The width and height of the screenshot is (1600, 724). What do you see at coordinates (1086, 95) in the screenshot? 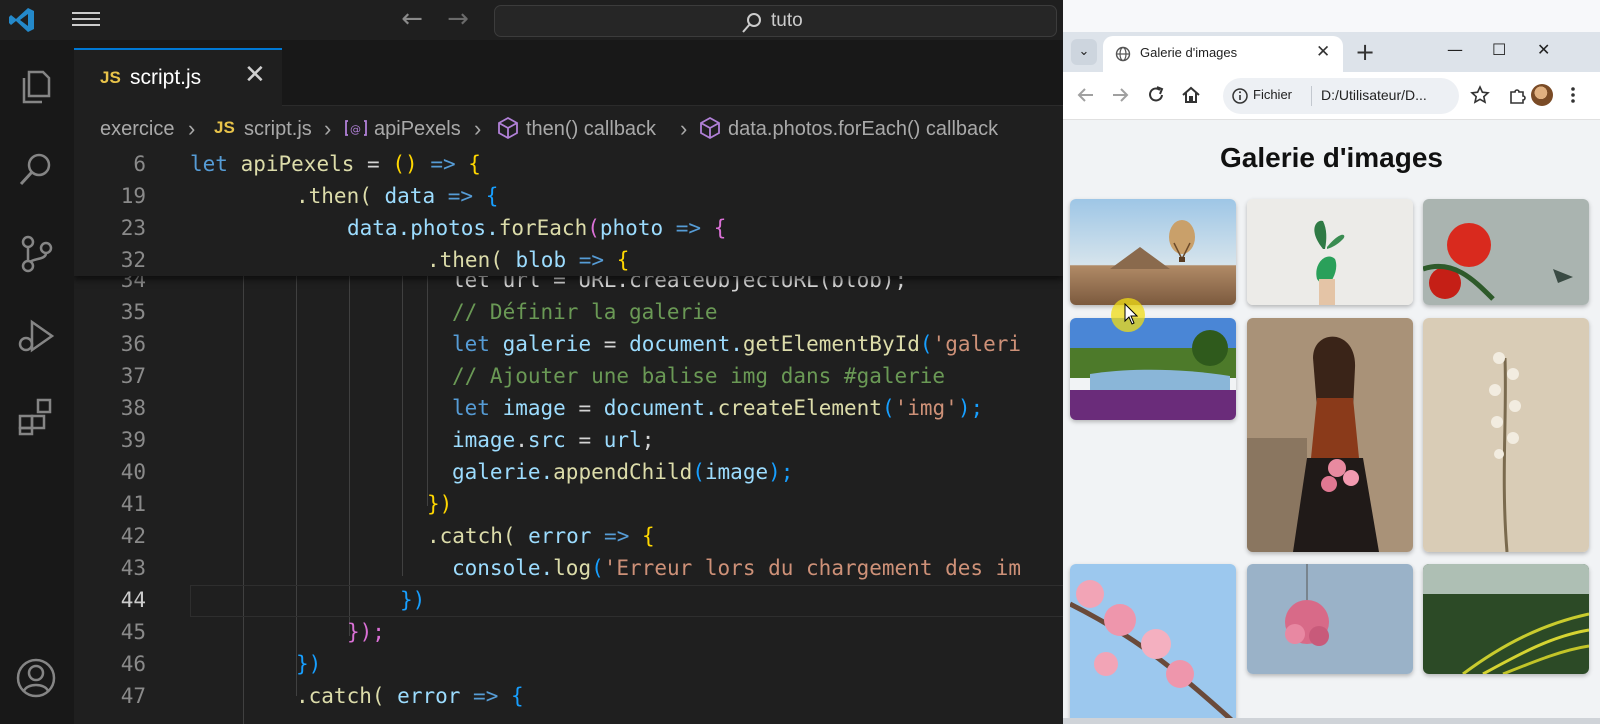
I see `back-arrow-icon` at bounding box center [1086, 95].